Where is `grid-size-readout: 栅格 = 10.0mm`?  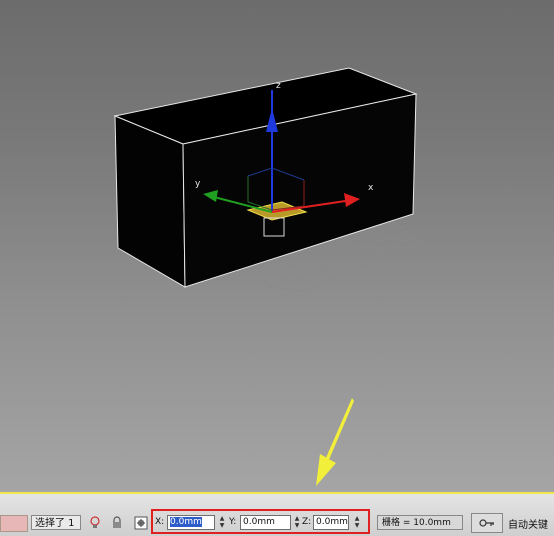 grid-size-readout: 栅格 = 10.0mm is located at coordinates (420, 522).